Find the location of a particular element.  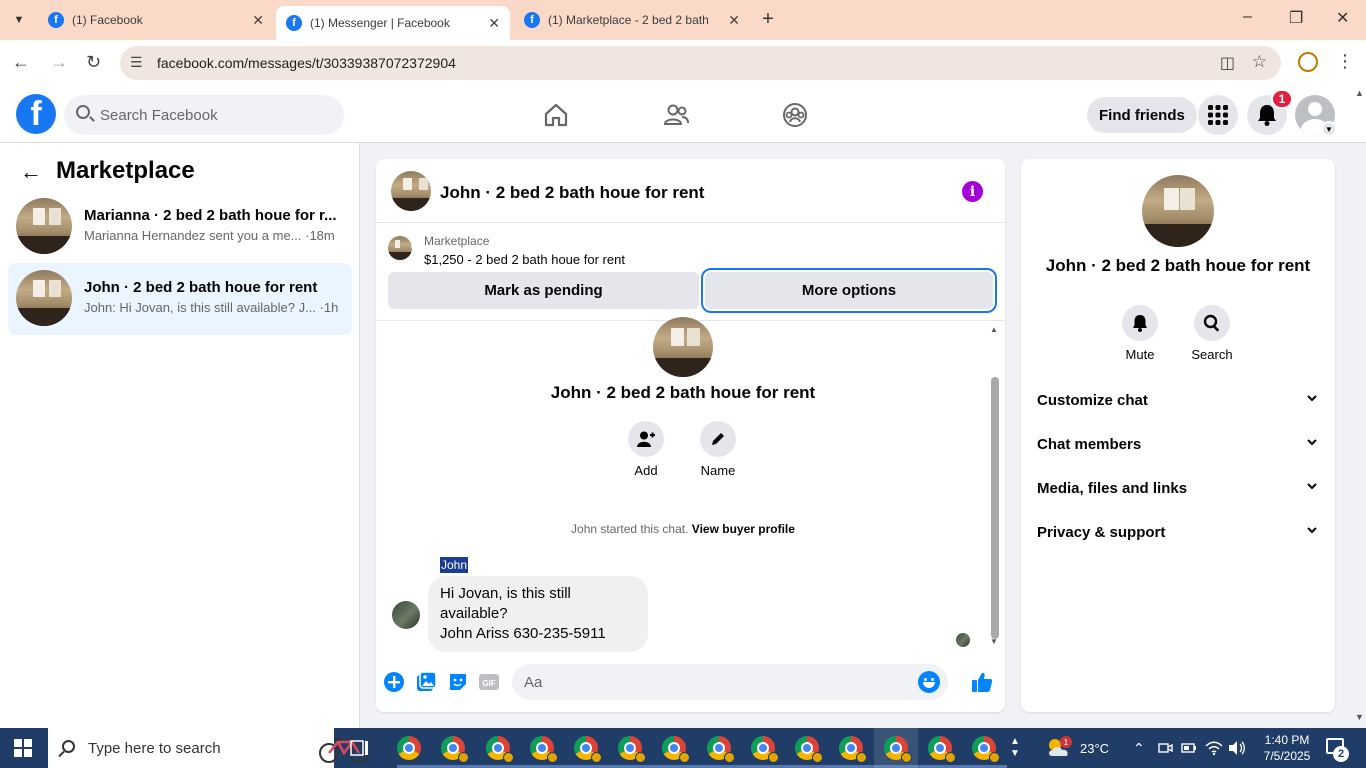

site-info-icon: ☰ is located at coordinates (136, 62).